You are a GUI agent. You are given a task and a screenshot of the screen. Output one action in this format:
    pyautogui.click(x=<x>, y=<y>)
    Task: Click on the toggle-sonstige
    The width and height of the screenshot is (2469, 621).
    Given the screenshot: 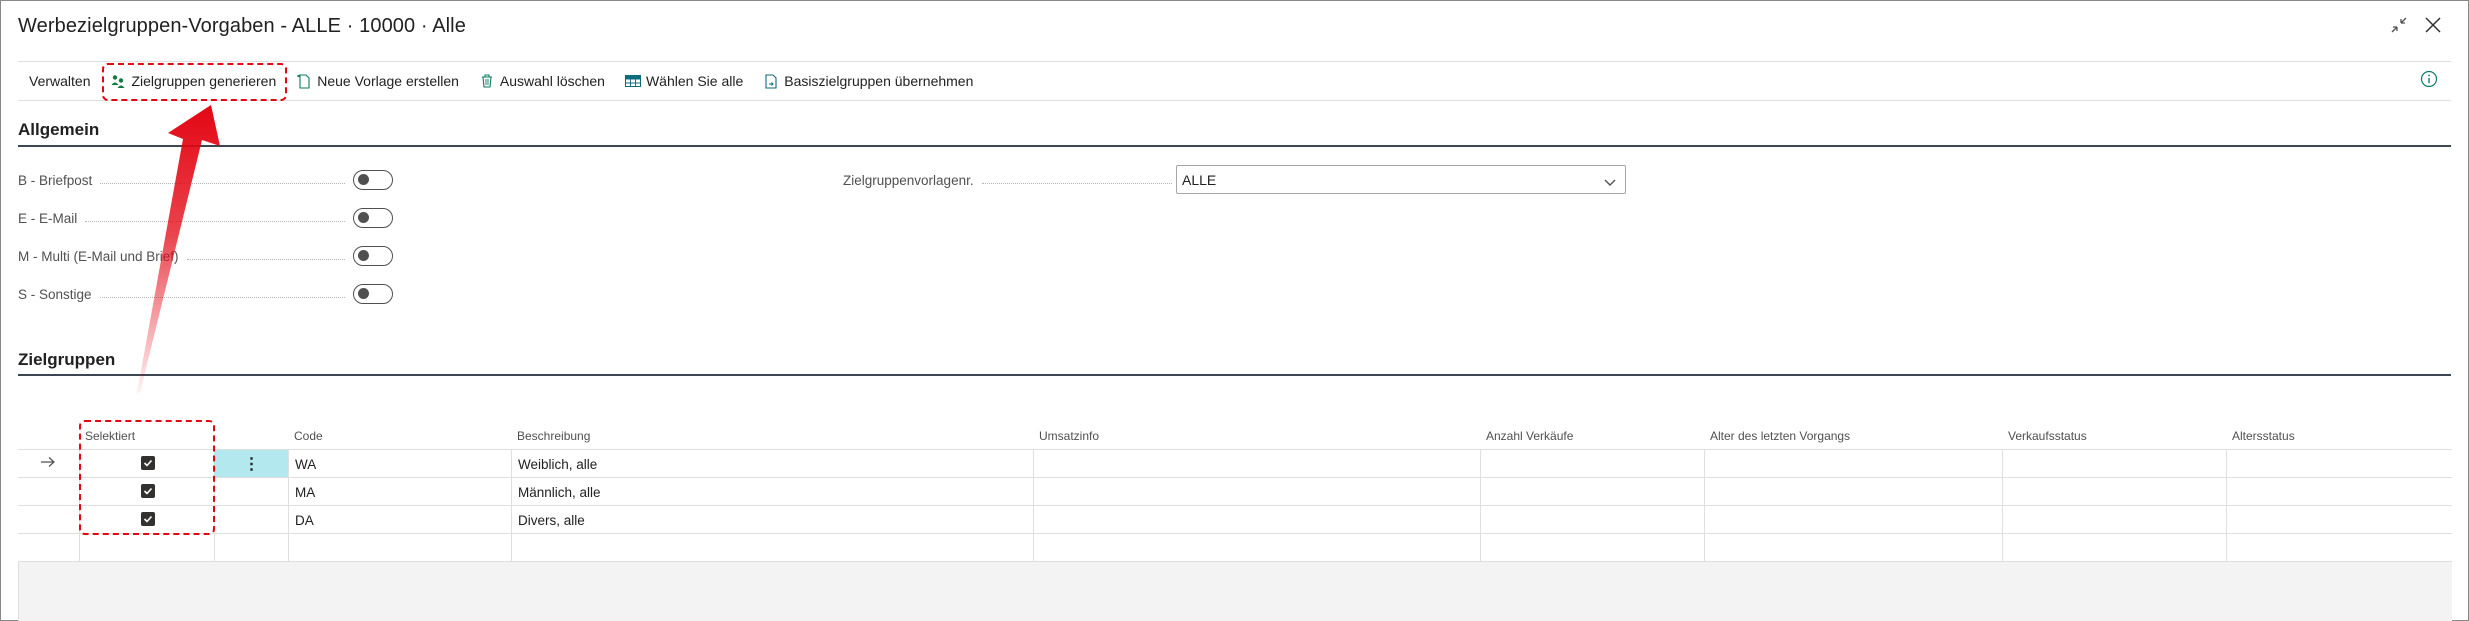 What is the action you would take?
    pyautogui.click(x=373, y=294)
    